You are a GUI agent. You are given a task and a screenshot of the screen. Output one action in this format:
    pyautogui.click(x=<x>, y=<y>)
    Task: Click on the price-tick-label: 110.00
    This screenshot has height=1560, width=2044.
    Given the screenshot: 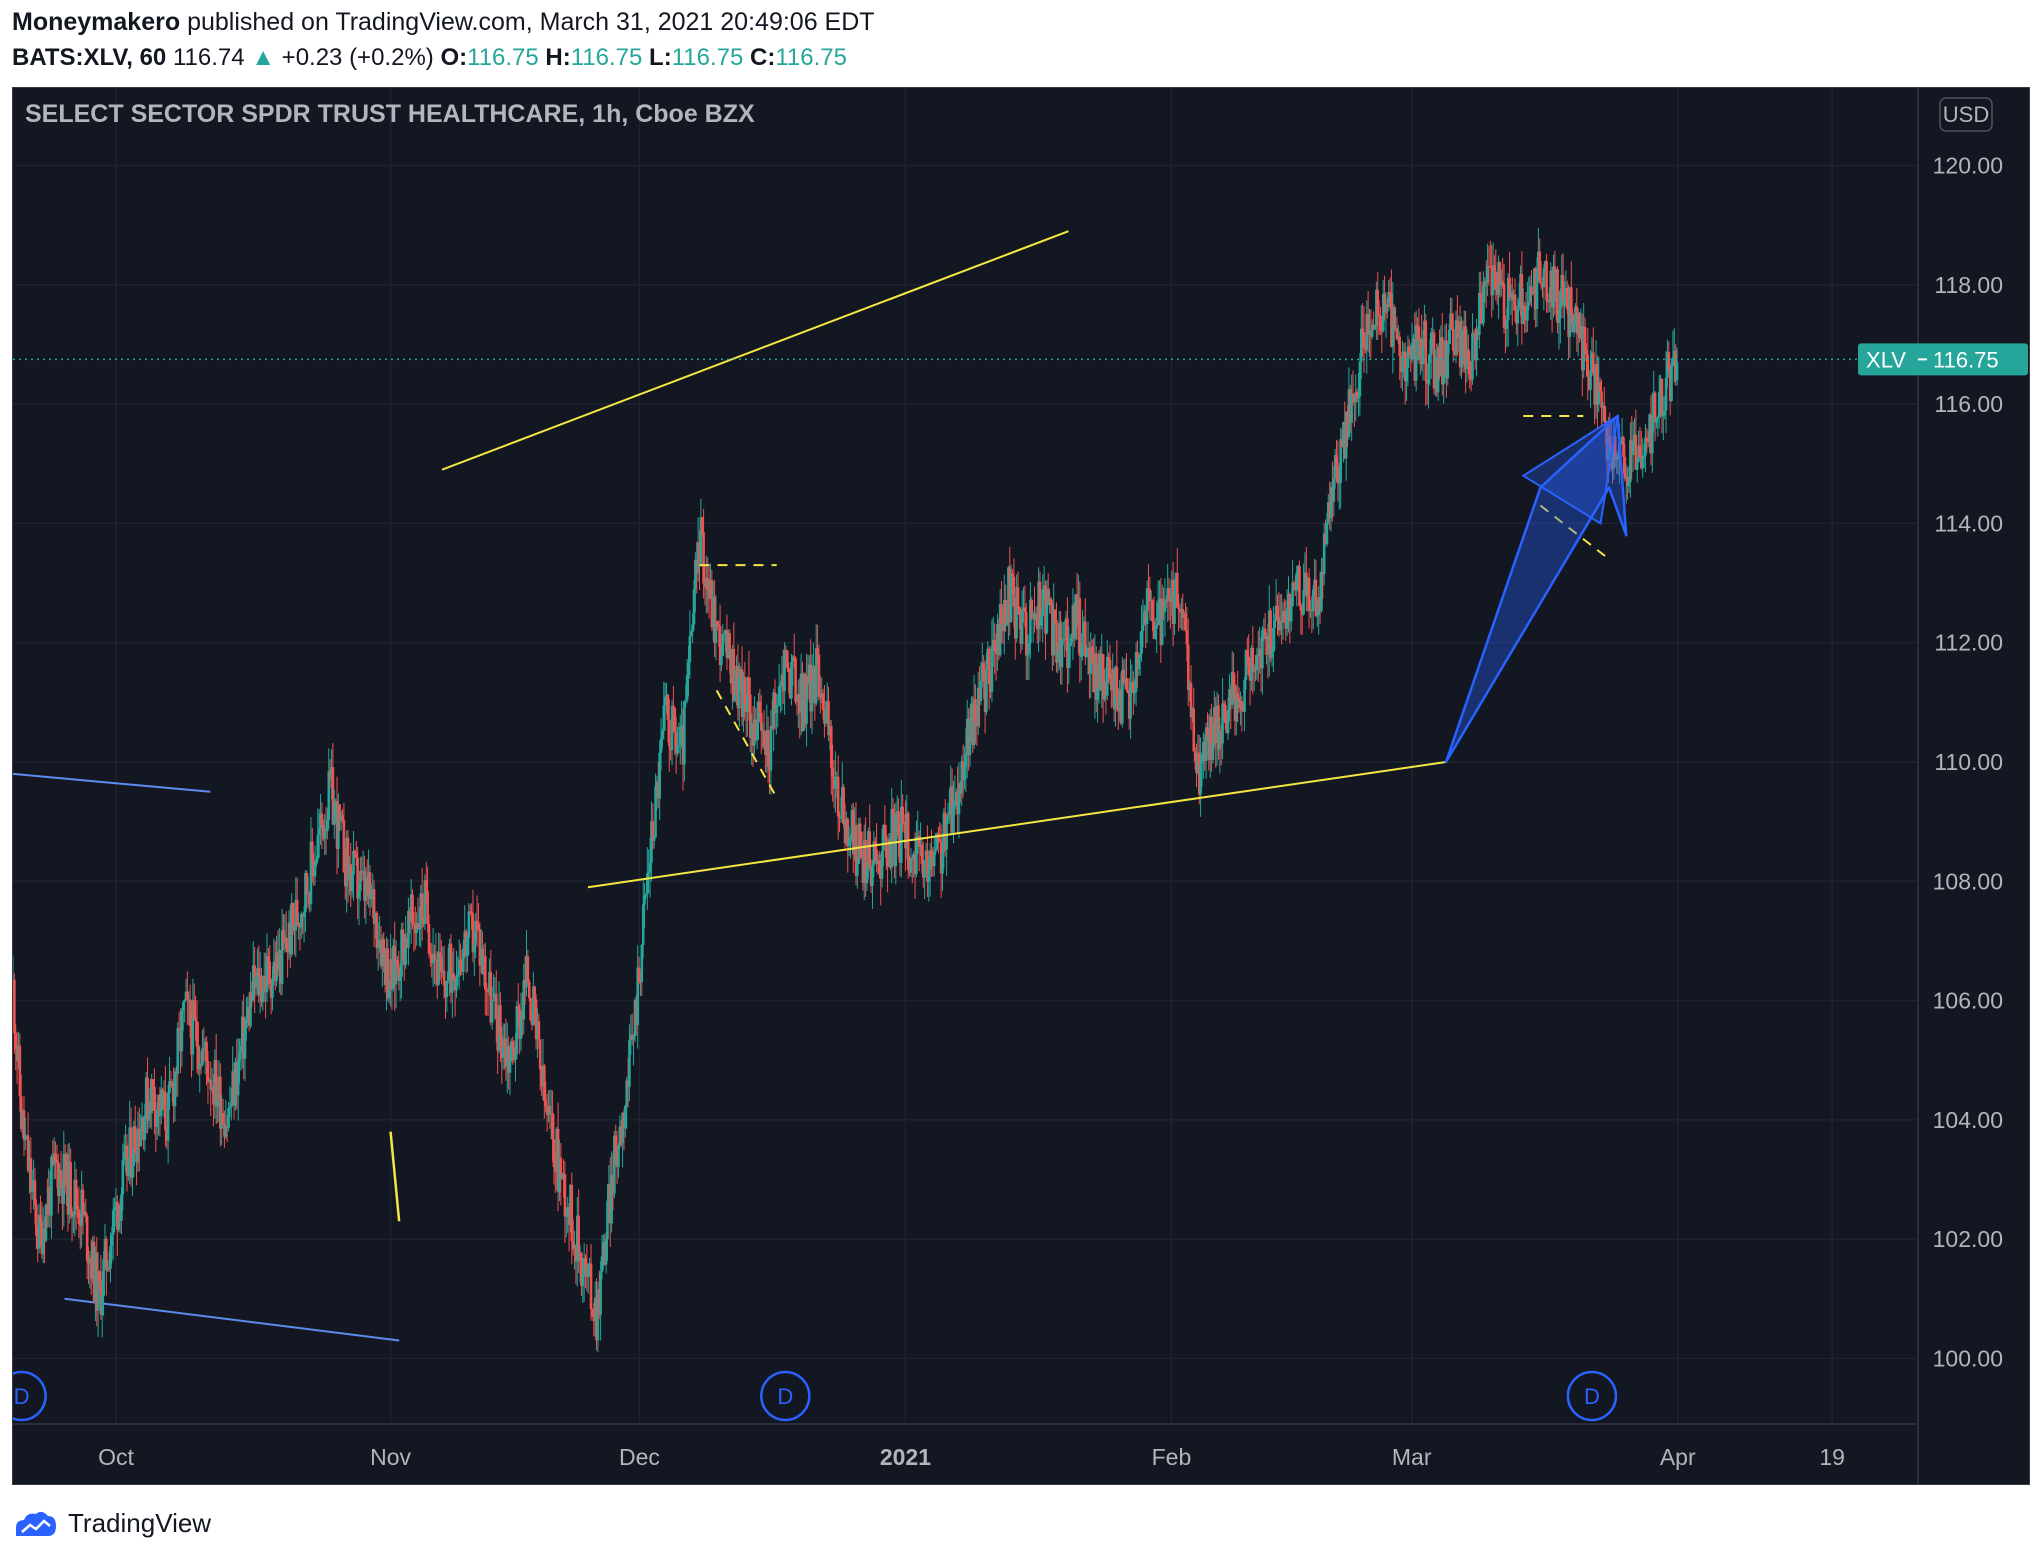 What is the action you would take?
    pyautogui.click(x=1968, y=762)
    